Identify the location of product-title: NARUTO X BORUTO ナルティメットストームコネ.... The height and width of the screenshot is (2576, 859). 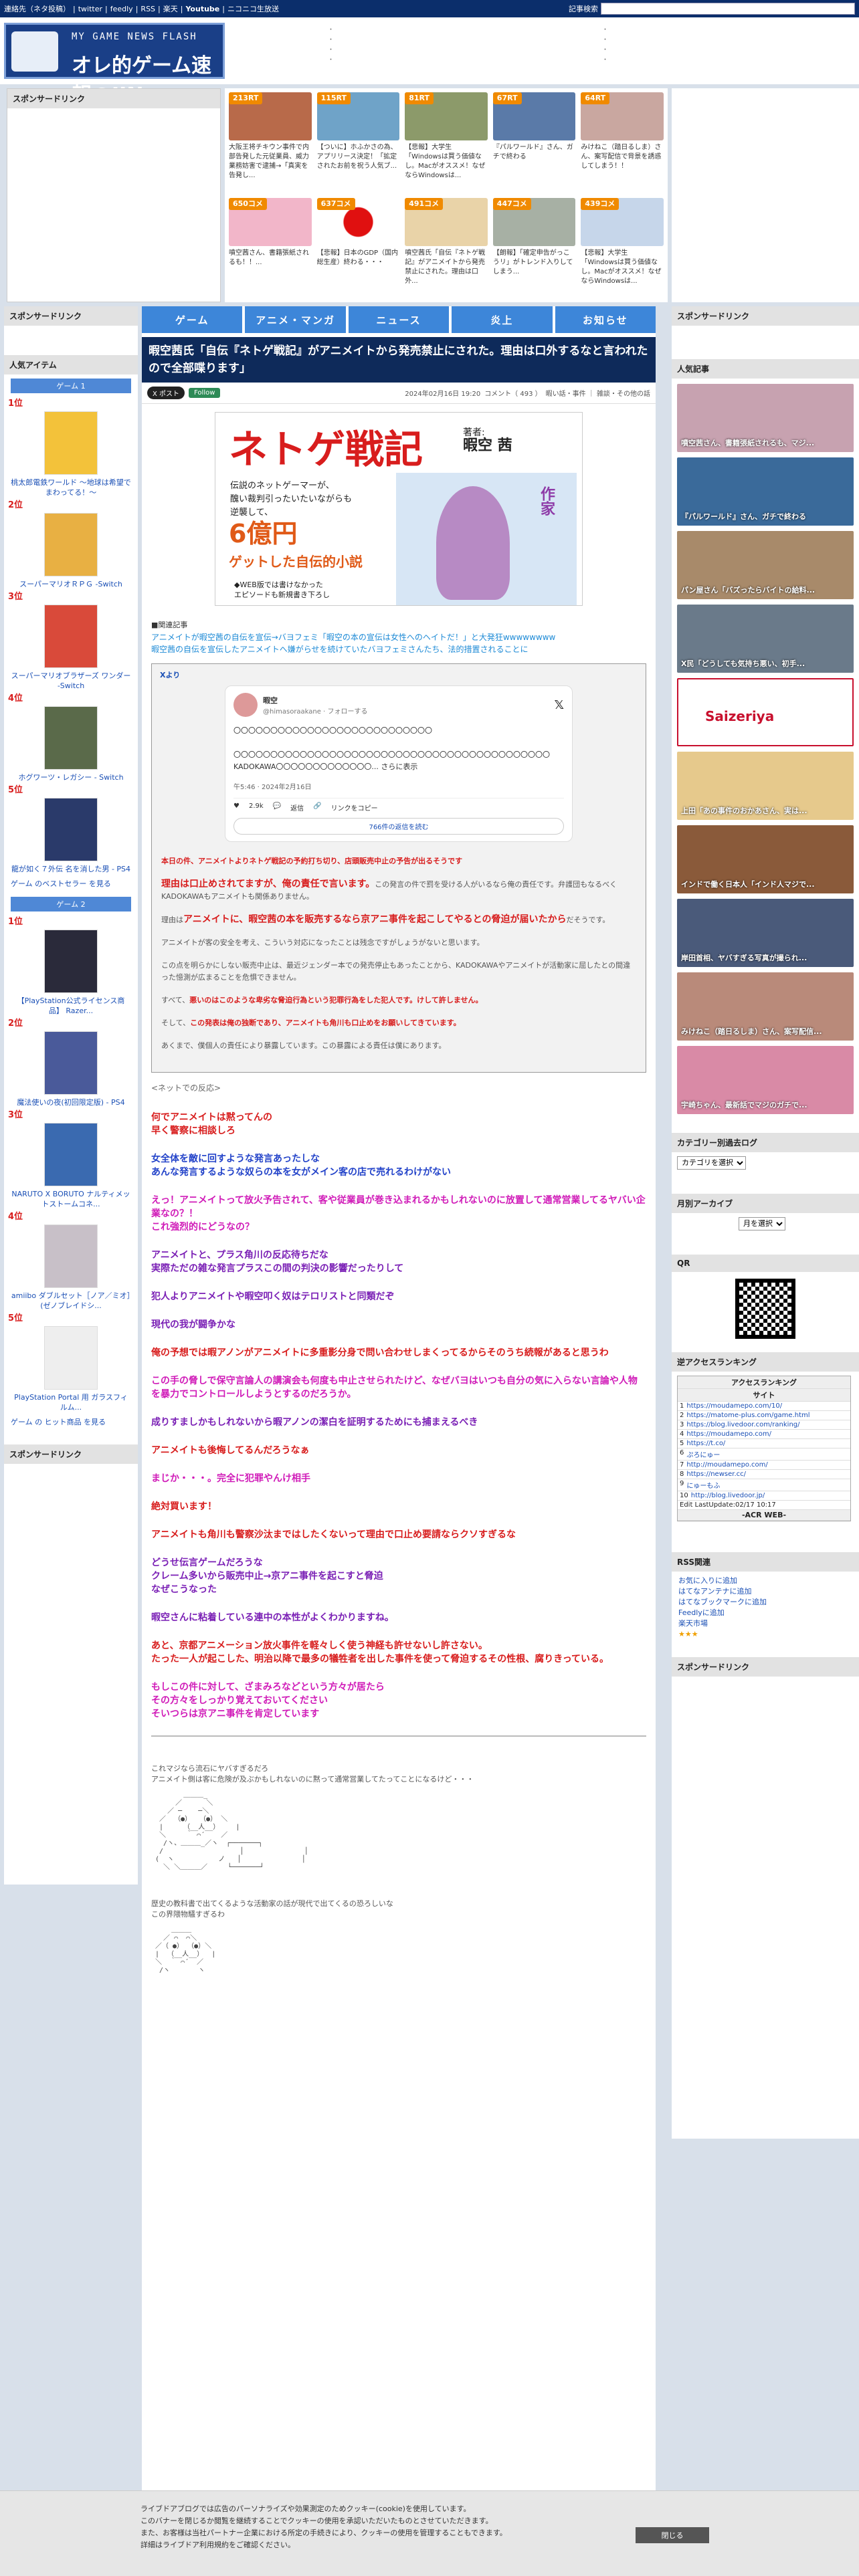
(71, 1199).